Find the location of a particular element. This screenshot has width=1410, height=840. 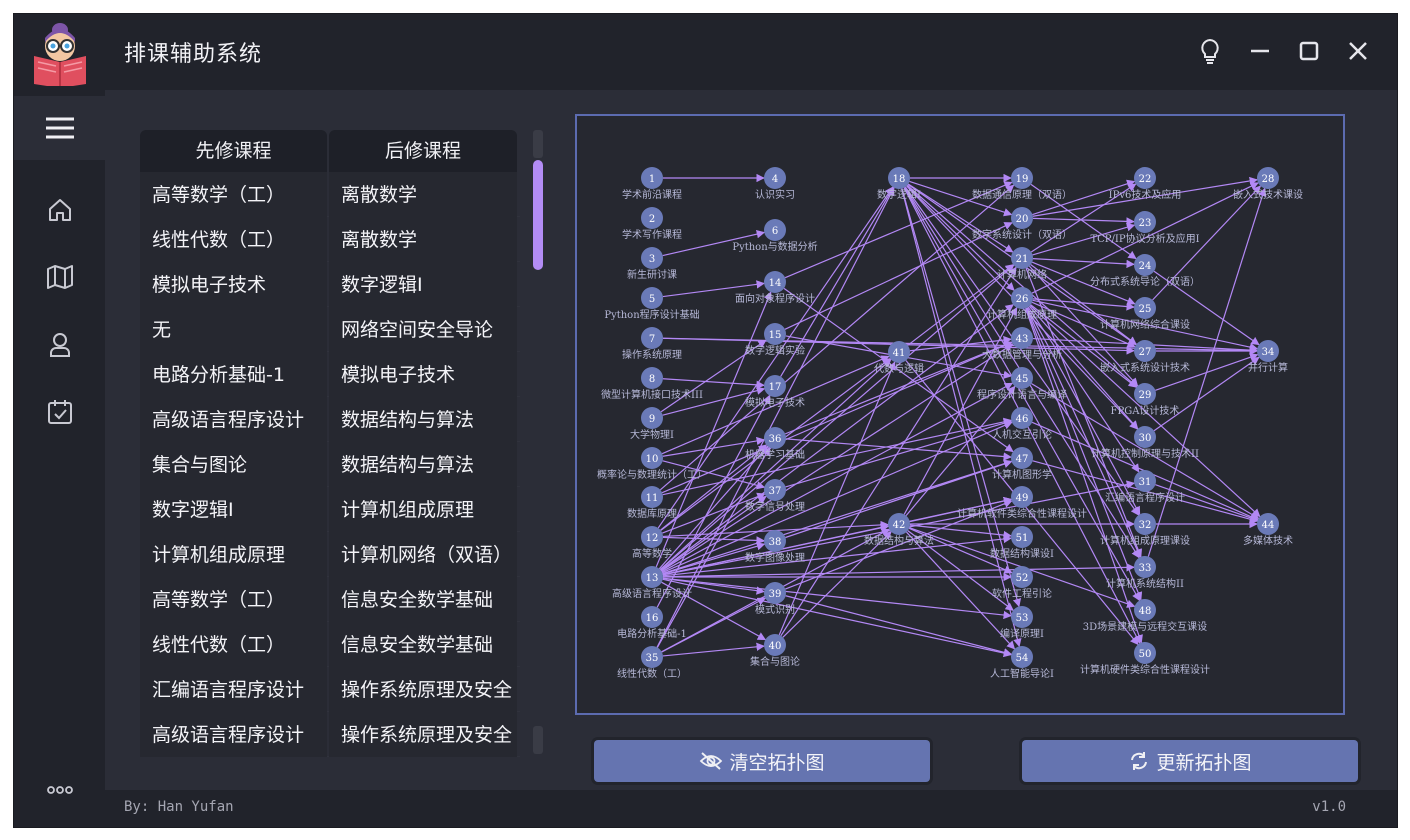

clear-topology-button: 清空拓扑图 is located at coordinates (762, 761).